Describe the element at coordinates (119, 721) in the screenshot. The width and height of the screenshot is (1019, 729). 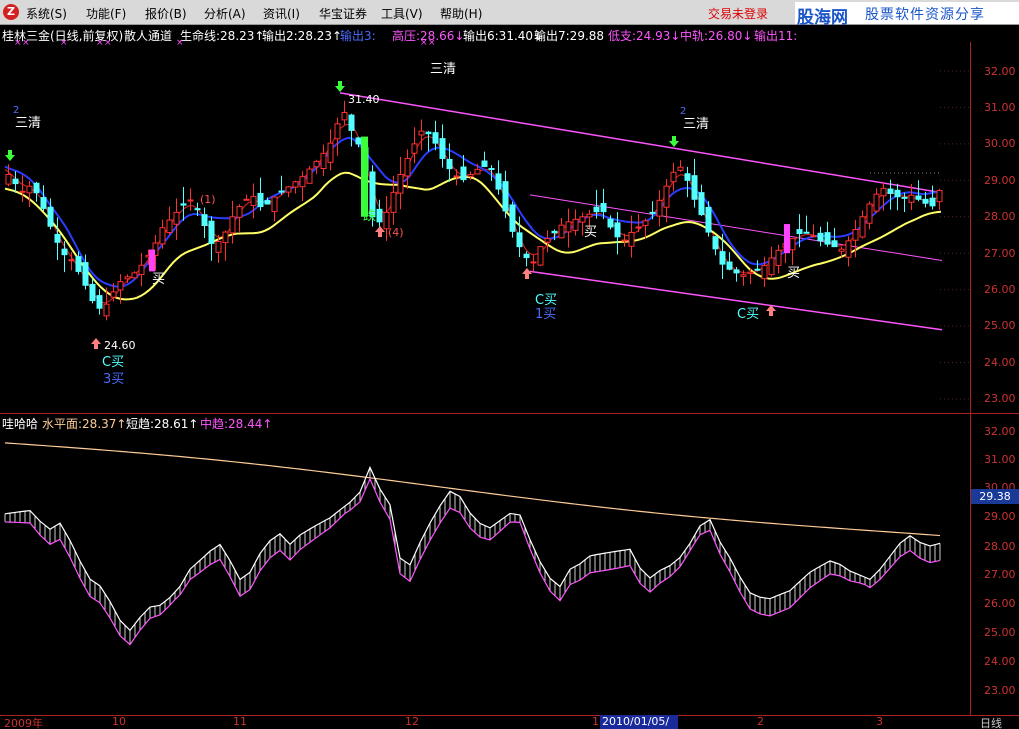
I see `date-label: 10` at that location.